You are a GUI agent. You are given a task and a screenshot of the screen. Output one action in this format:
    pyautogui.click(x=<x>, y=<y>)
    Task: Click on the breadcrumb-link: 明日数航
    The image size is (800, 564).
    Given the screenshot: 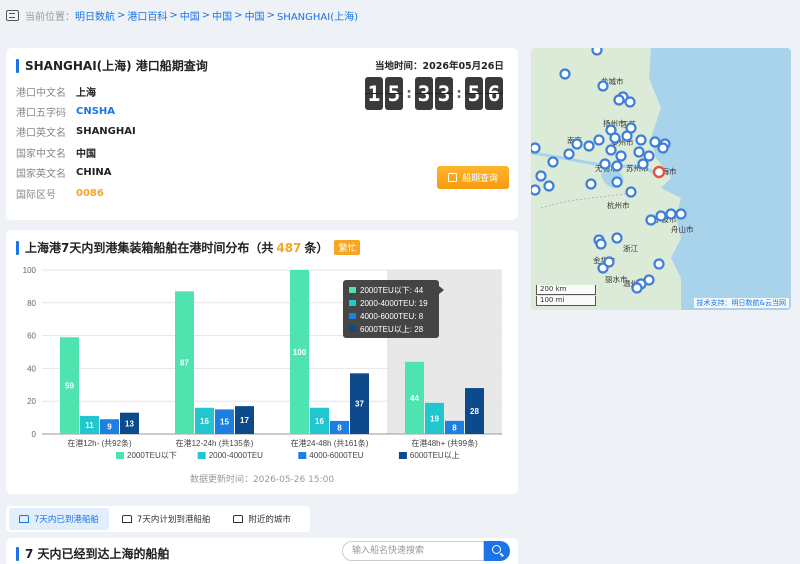 What is the action you would take?
    pyautogui.click(x=95, y=15)
    